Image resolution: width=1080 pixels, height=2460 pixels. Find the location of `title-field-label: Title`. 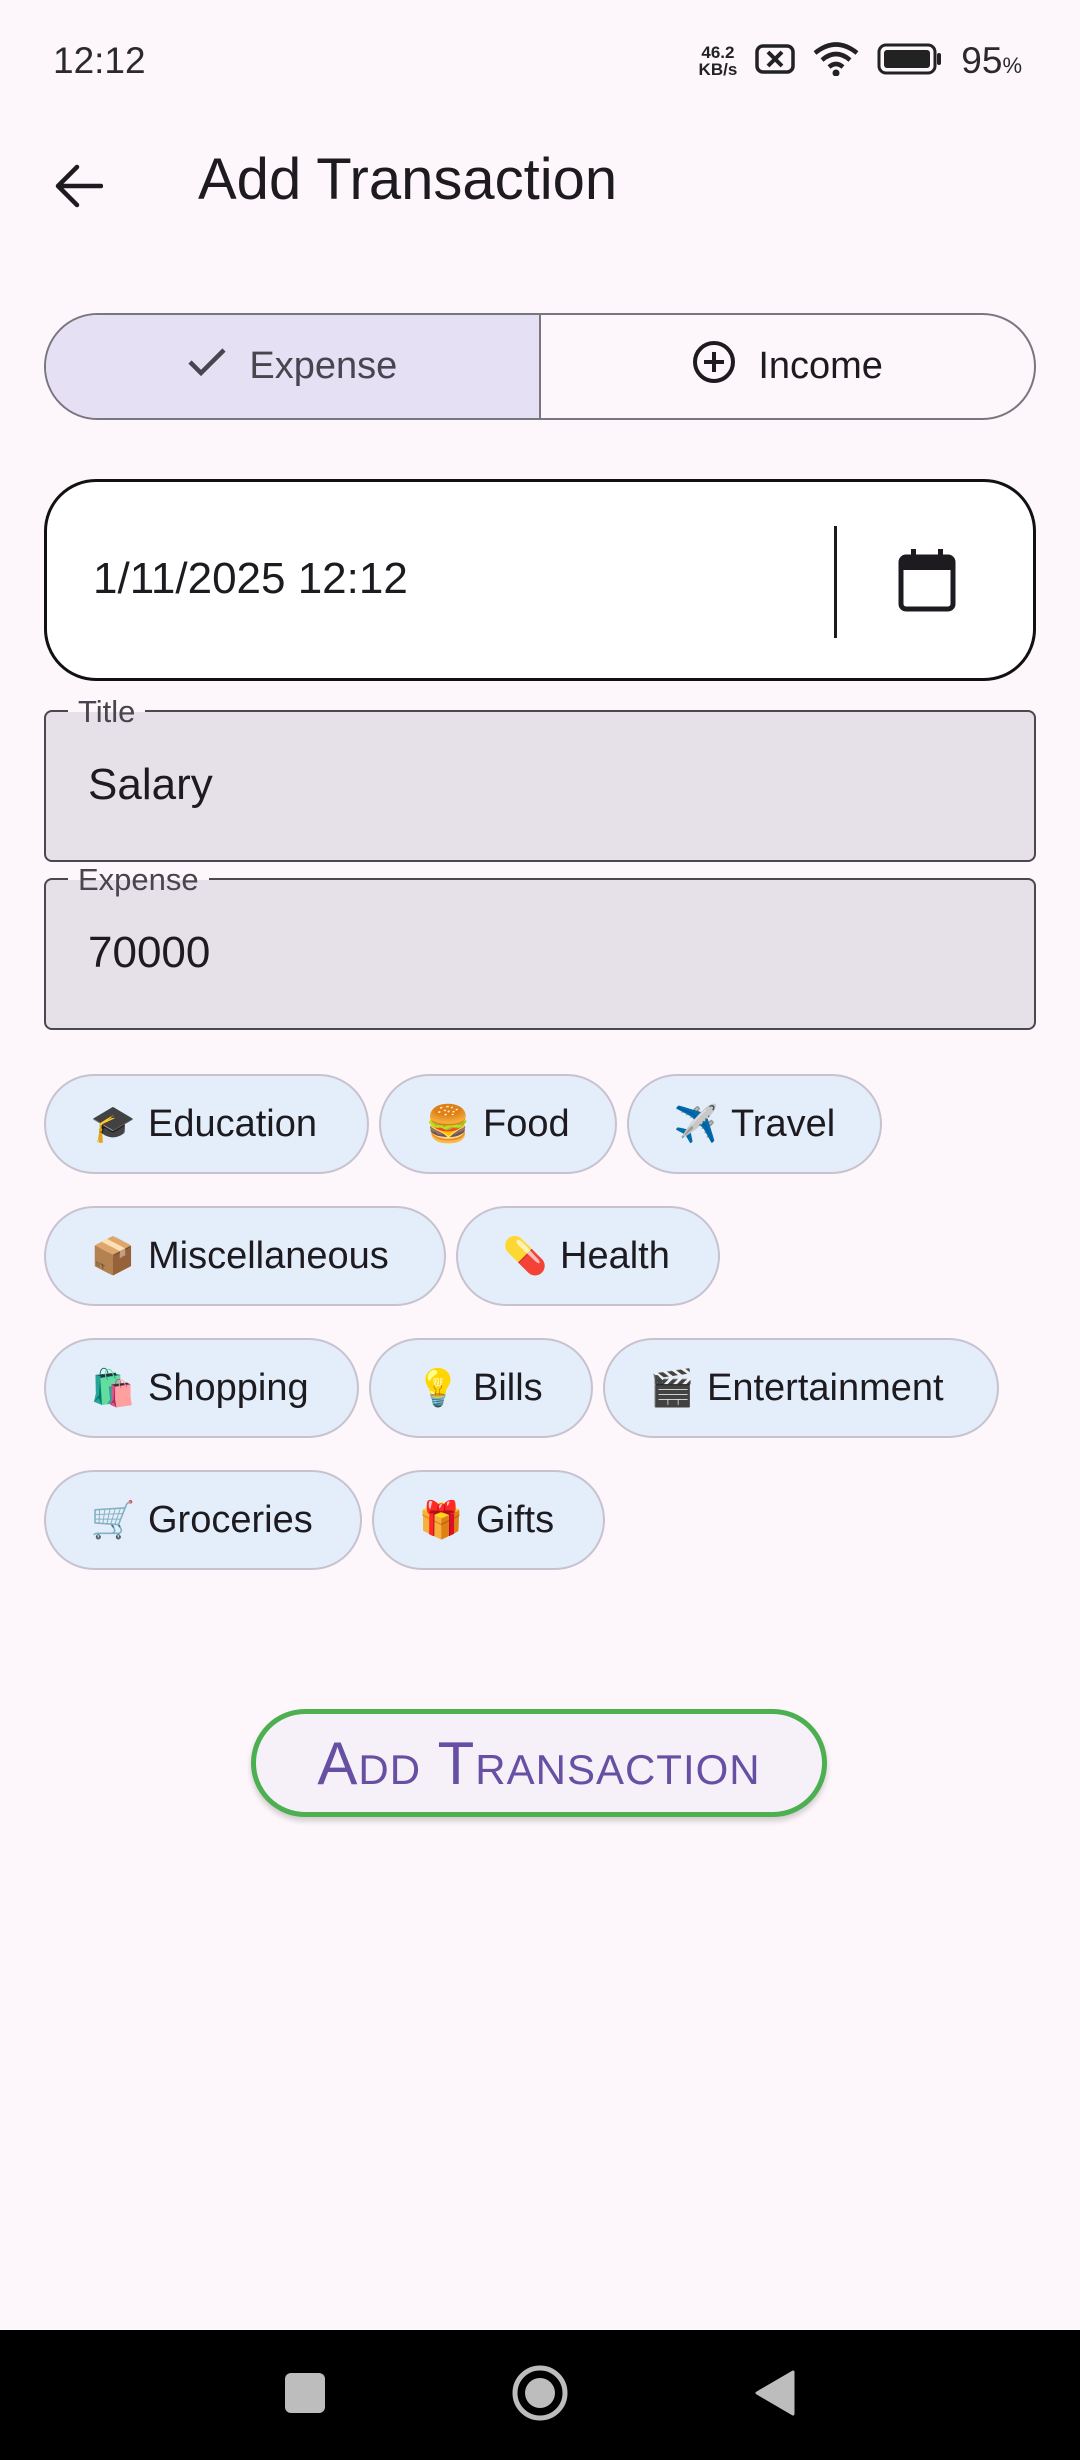

title-field-label: Title is located at coordinates (107, 712).